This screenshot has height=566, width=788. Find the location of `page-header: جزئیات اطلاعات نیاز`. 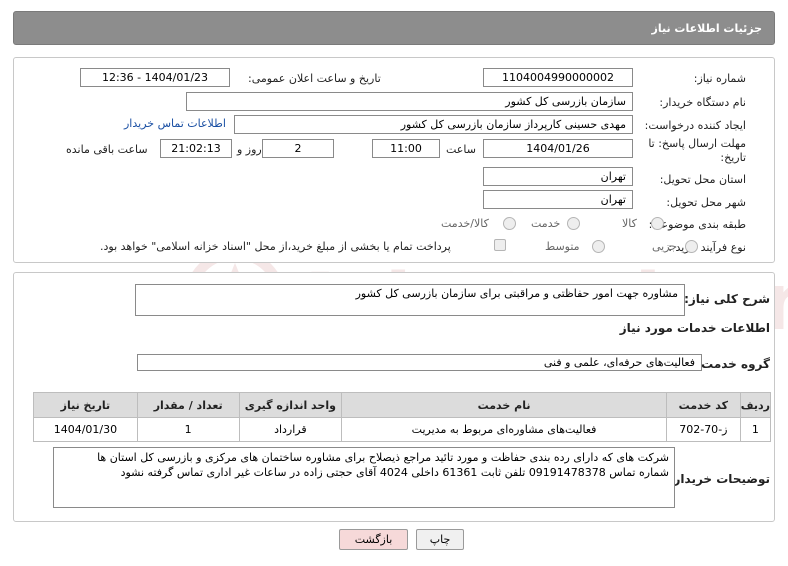

page-header: جزئیات اطلاعات نیاز is located at coordinates (394, 28).